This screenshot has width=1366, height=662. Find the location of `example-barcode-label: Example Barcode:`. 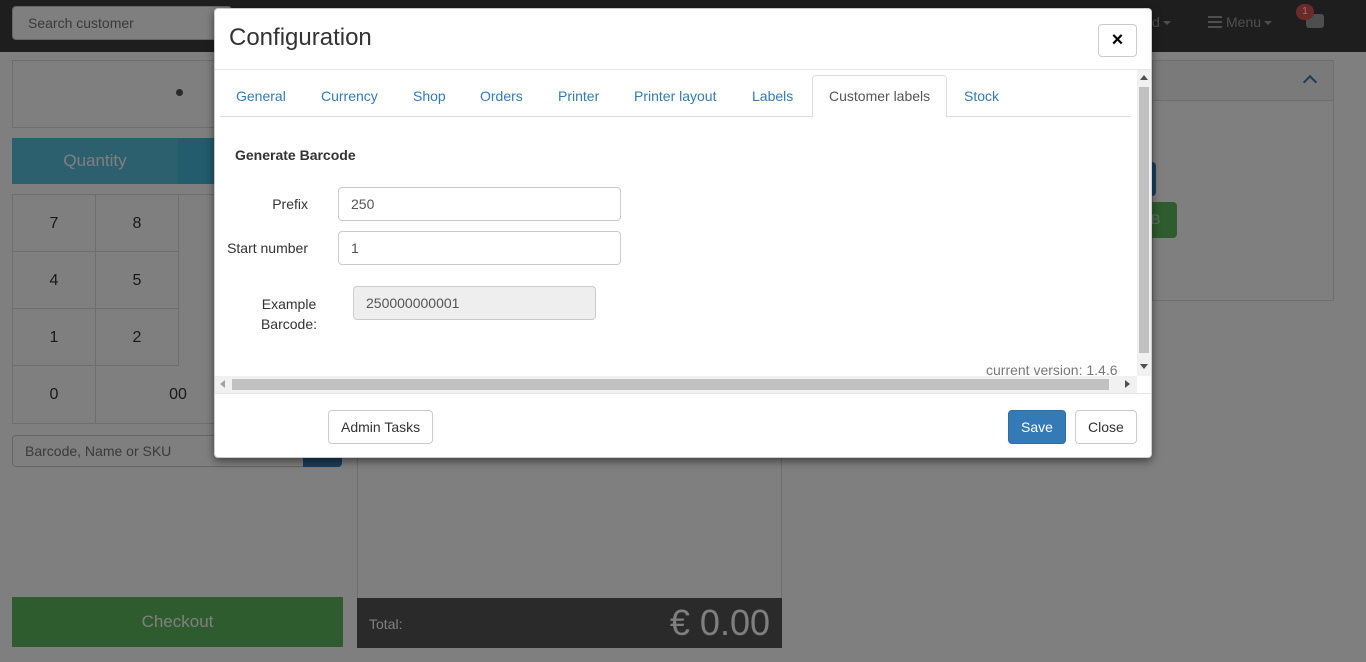

example-barcode-label: Example Barcode: is located at coordinates (289, 314).